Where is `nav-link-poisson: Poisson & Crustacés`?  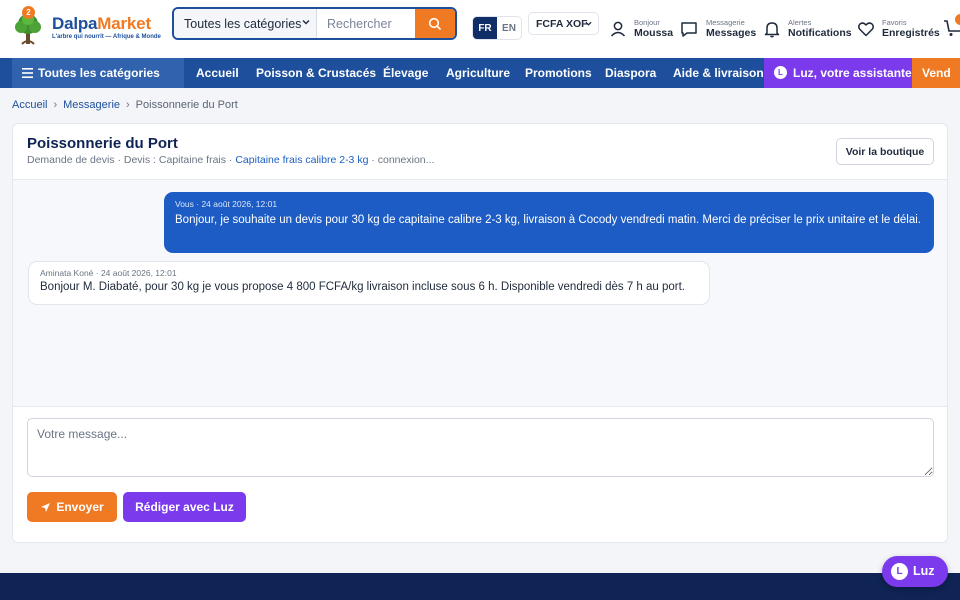
nav-link-poisson: Poisson & Crustacés is located at coordinates (316, 73).